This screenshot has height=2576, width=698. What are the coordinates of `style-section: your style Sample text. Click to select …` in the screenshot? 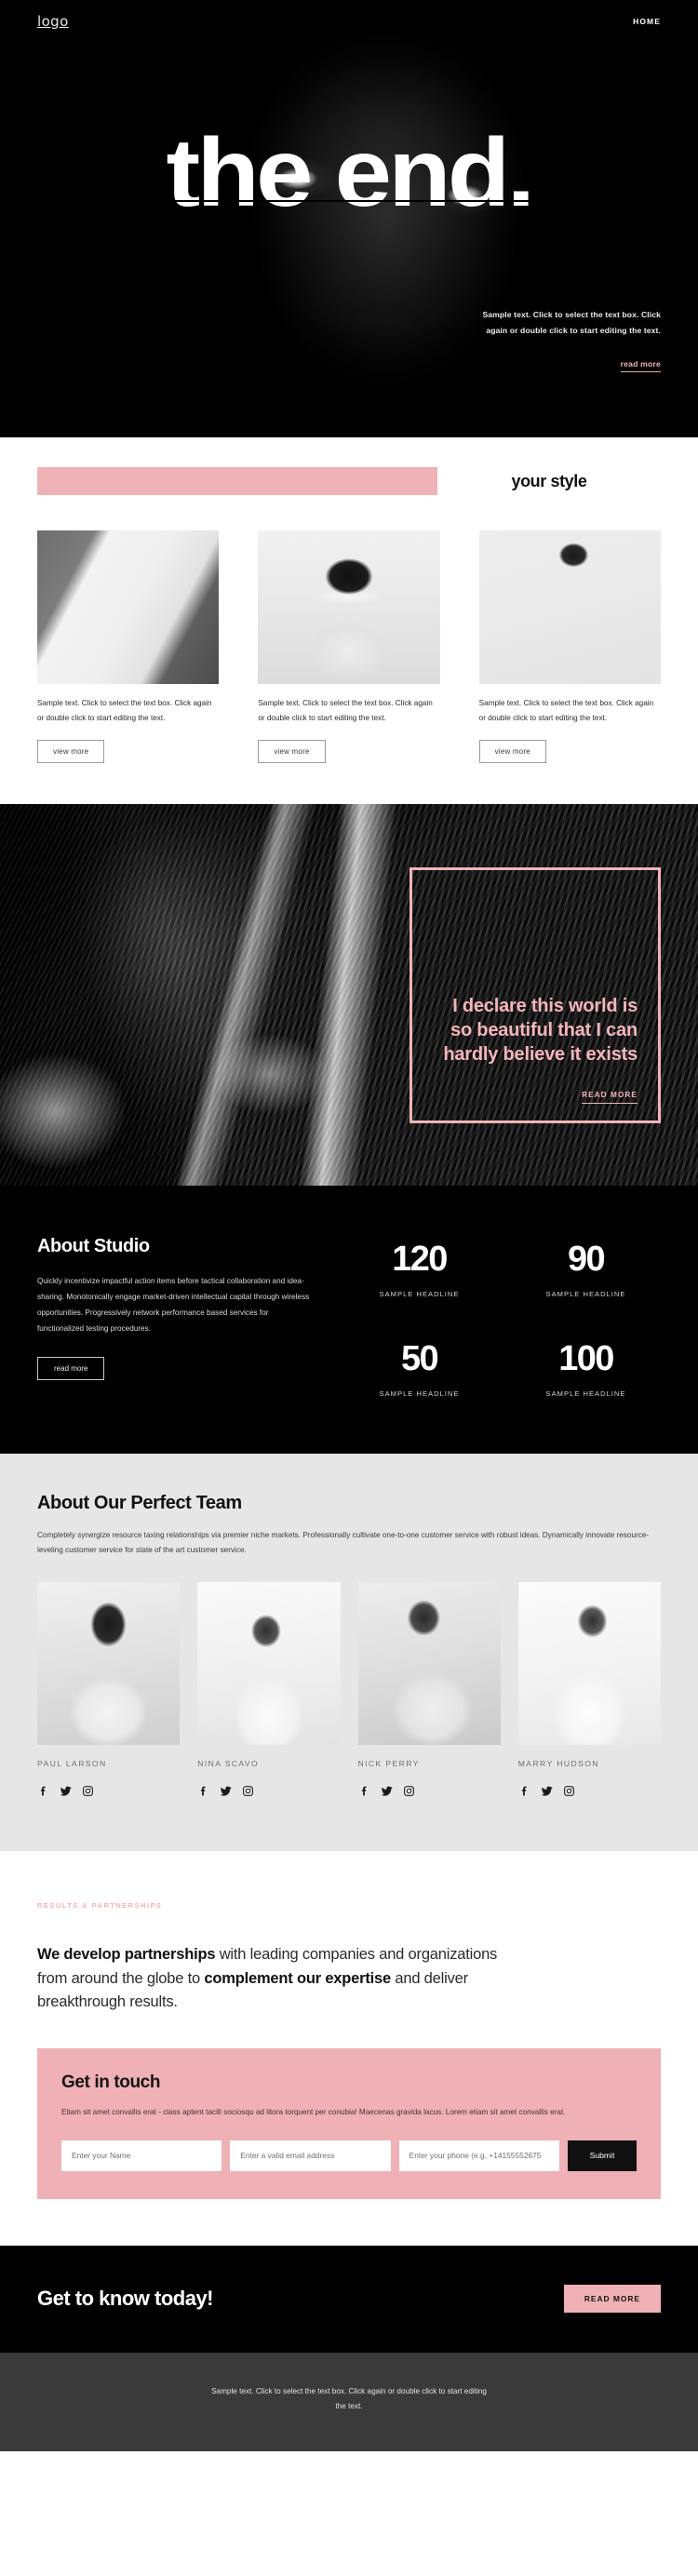 It's located at (349, 621).